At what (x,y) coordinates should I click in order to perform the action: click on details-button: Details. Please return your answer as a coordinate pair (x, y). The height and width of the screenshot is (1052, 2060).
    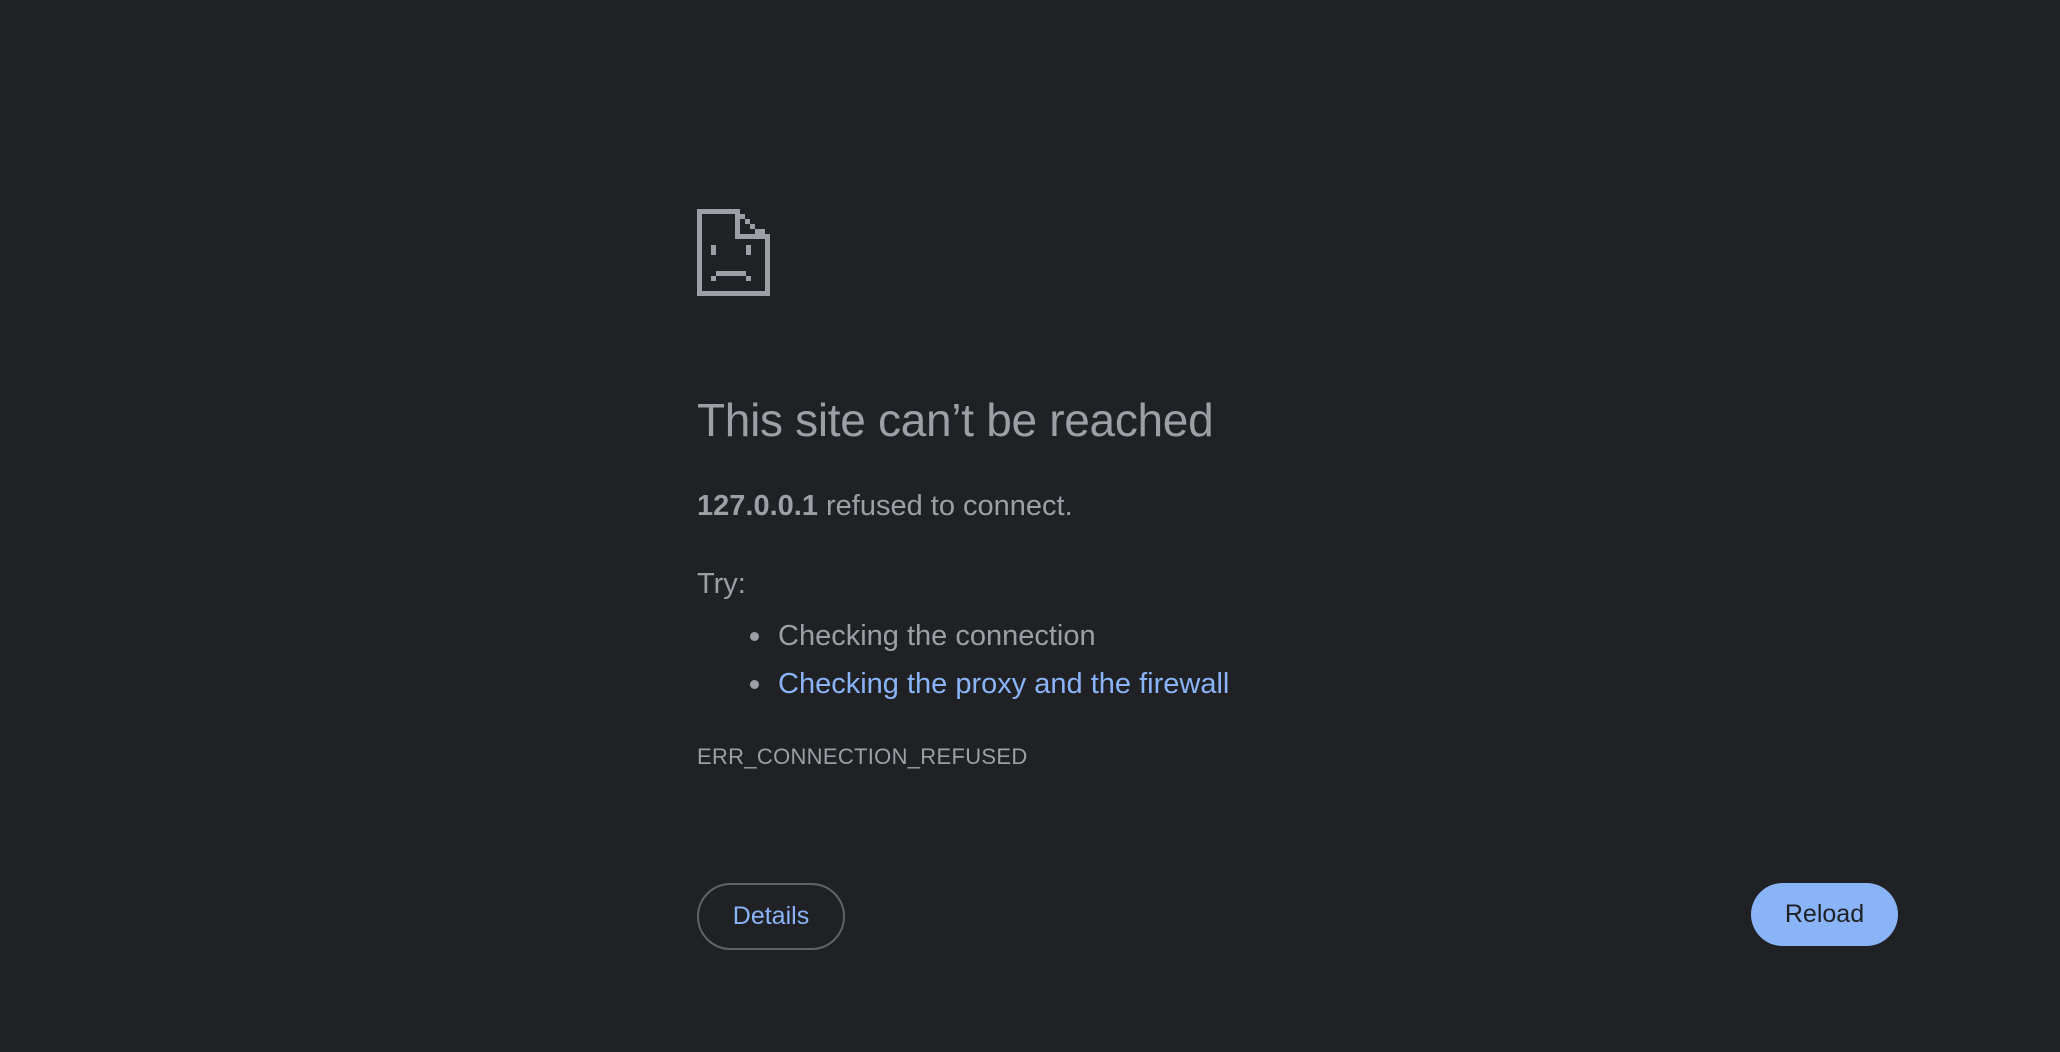
    Looking at the image, I should click on (771, 916).